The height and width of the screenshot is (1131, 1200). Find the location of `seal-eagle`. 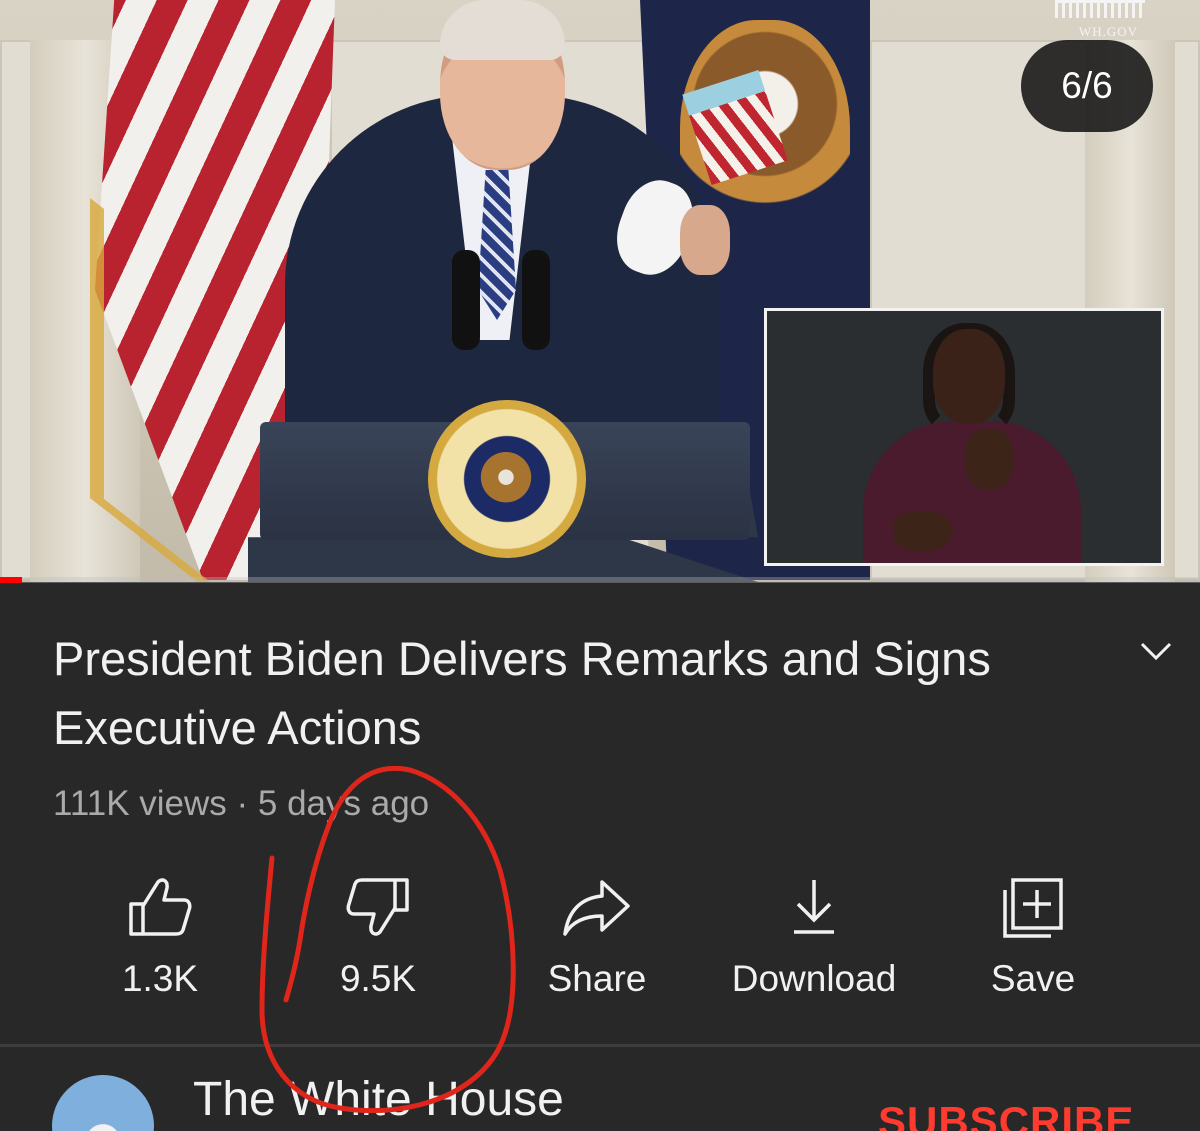

seal-eagle is located at coordinates (506, 480).